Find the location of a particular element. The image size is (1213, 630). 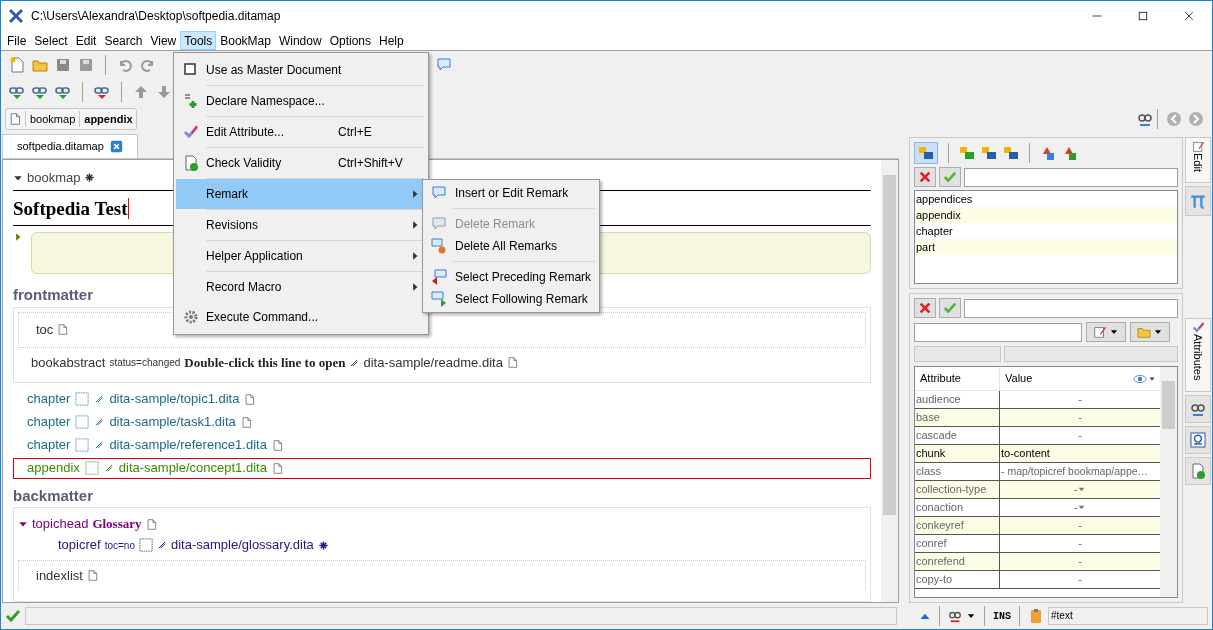

element-tag: topichead is located at coordinates (60, 524).